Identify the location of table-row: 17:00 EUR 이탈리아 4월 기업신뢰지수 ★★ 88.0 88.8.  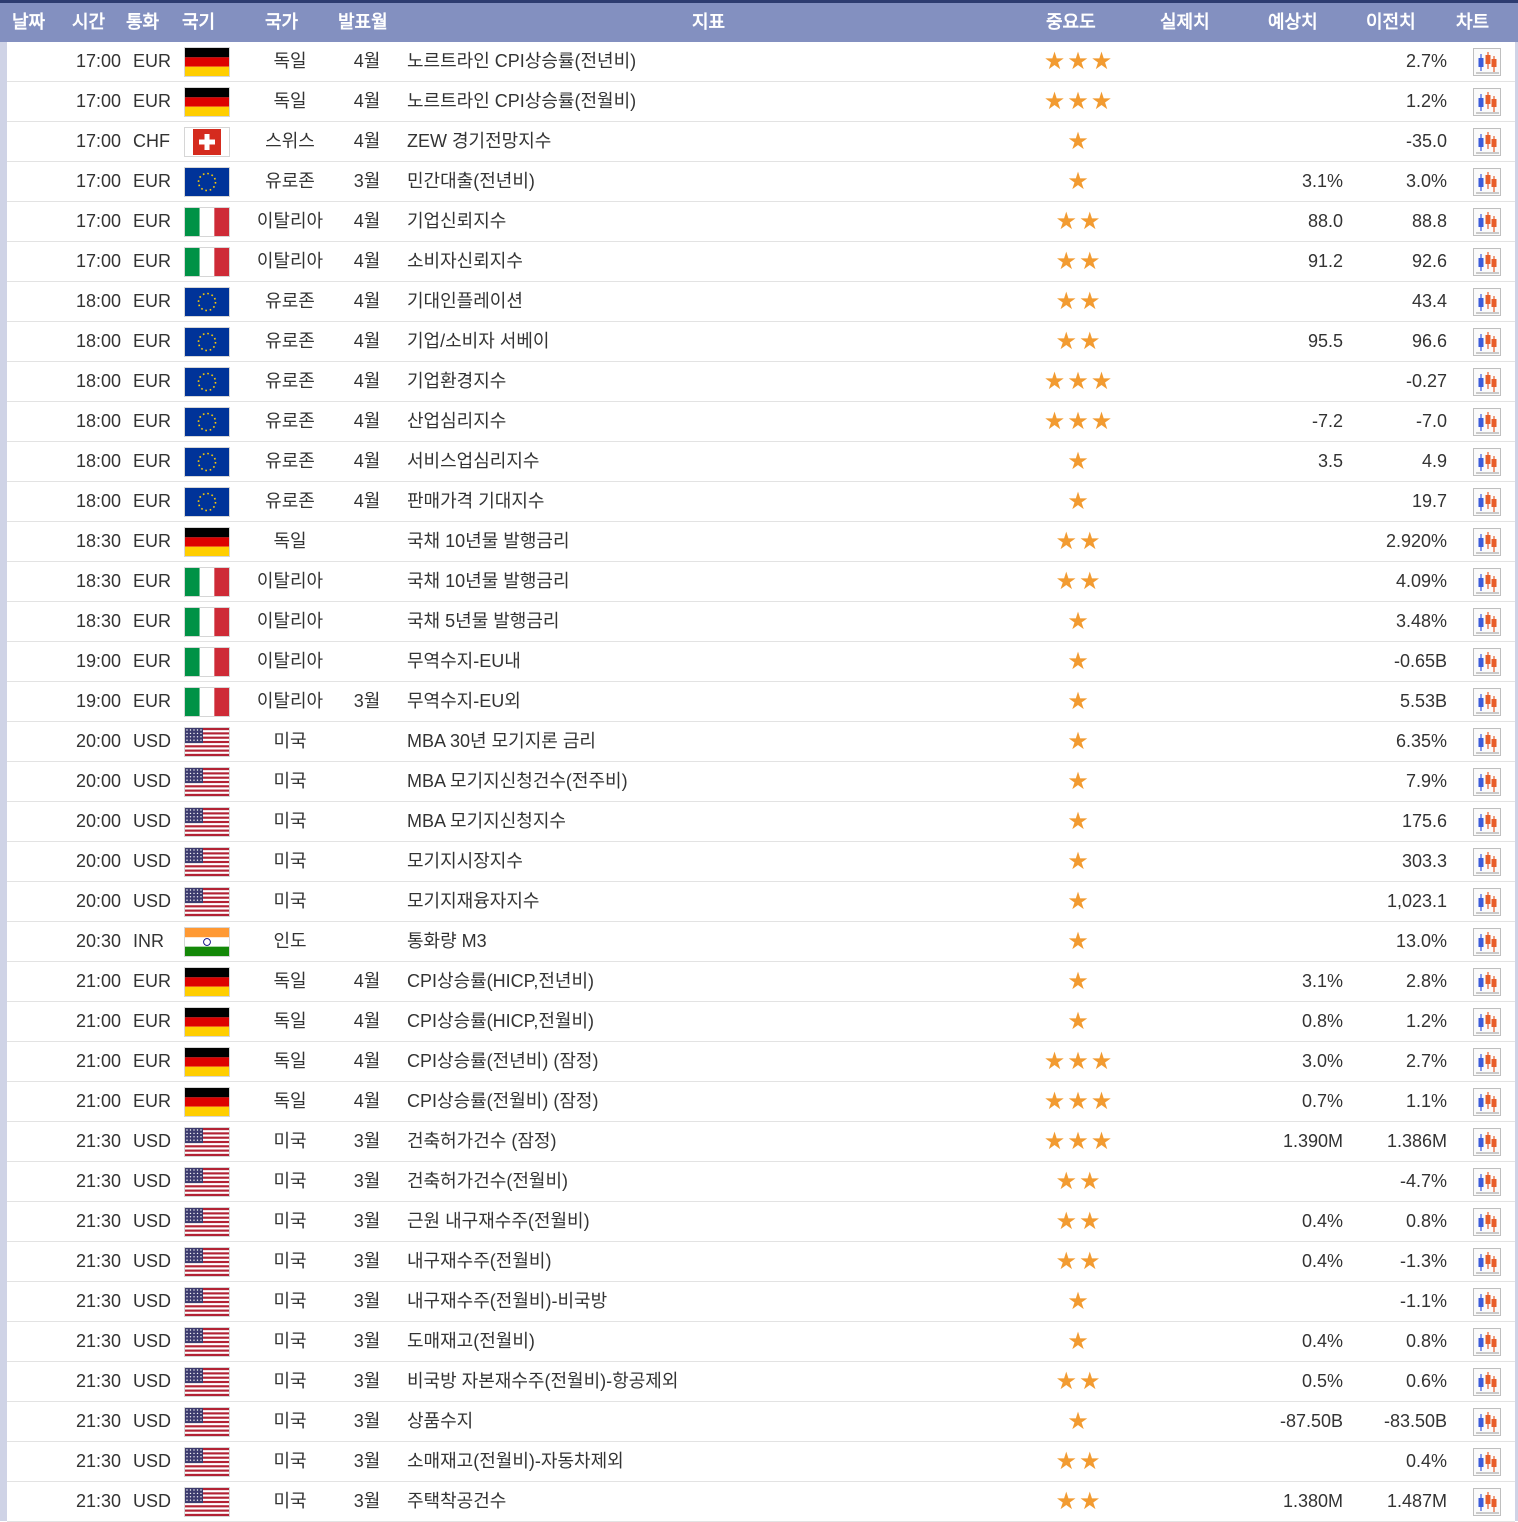
(761, 222).